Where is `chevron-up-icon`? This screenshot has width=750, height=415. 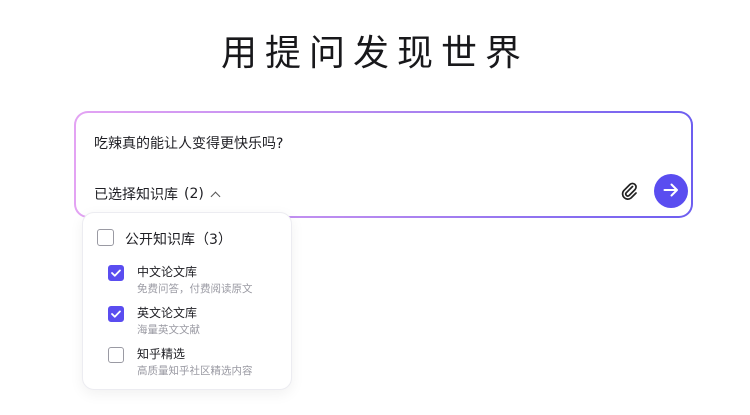 chevron-up-icon is located at coordinates (215, 196).